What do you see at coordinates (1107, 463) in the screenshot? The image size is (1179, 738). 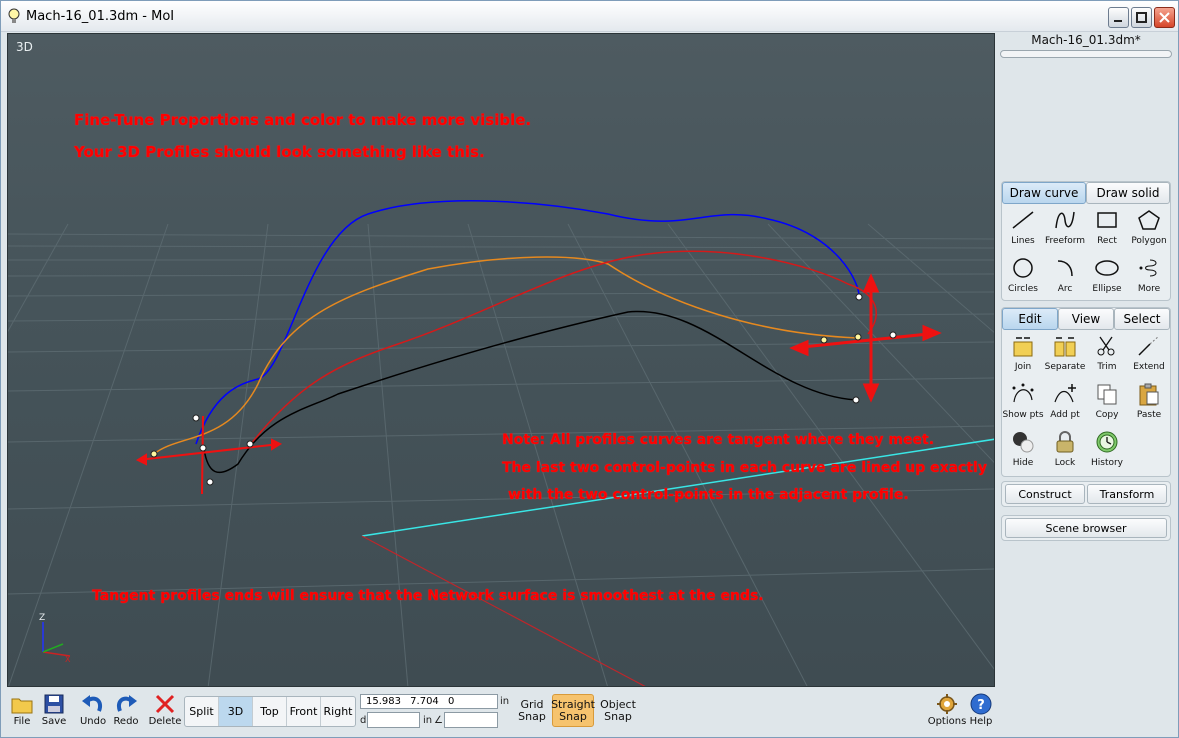 I see `tool-history-label: History` at bounding box center [1107, 463].